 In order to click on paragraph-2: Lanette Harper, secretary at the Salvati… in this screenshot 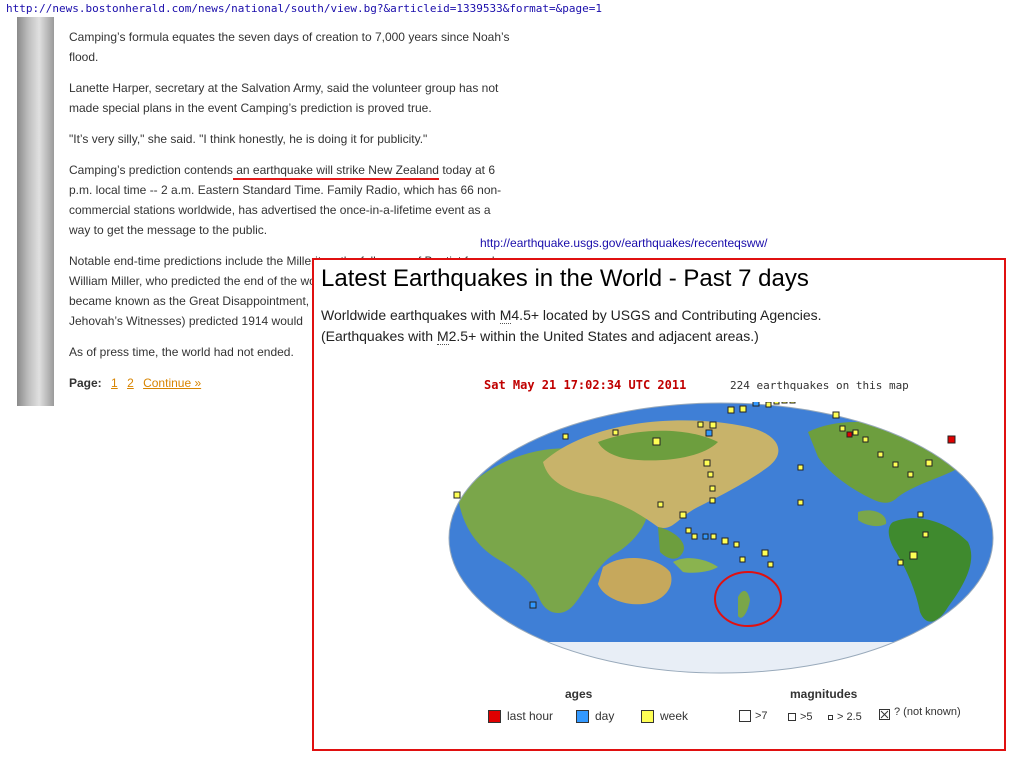, I will do `click(284, 98)`.